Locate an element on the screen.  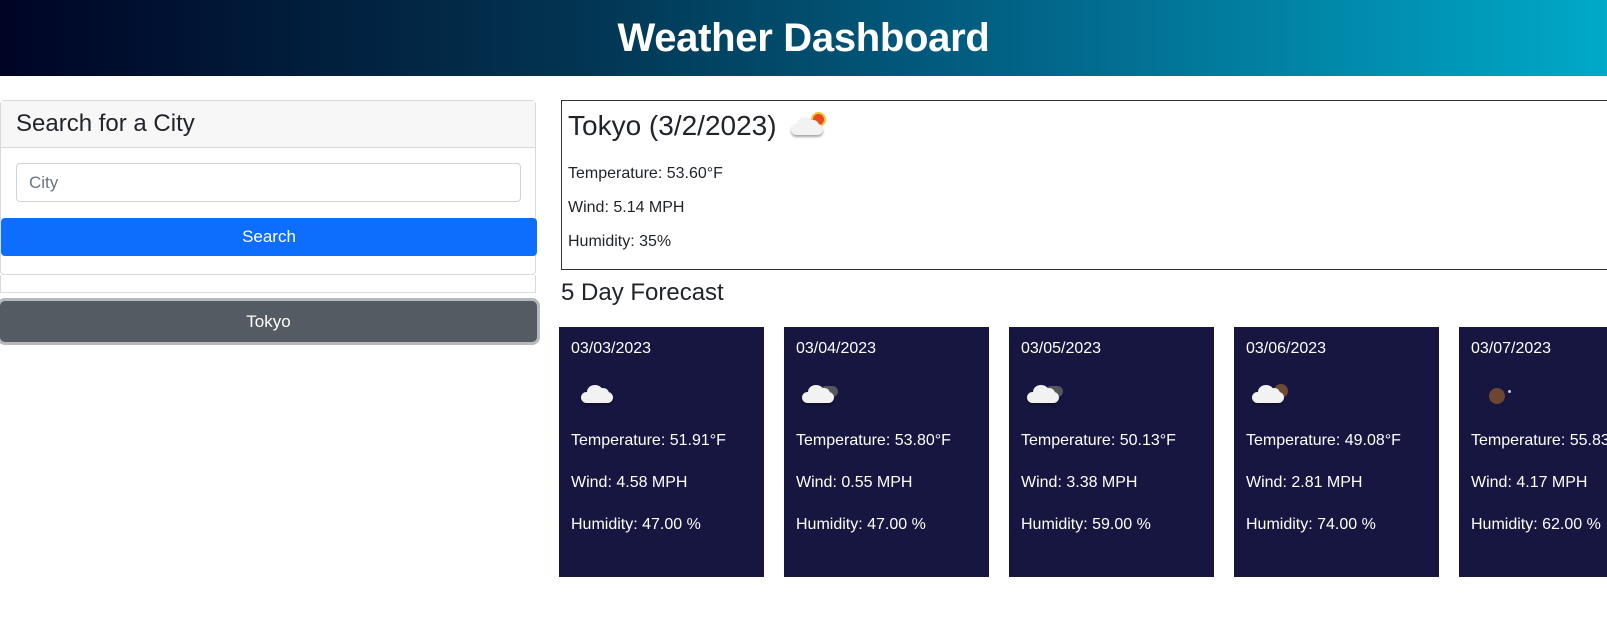
forecast-humidity: Humidity: 62.00 % is located at coordinates (1536, 524).